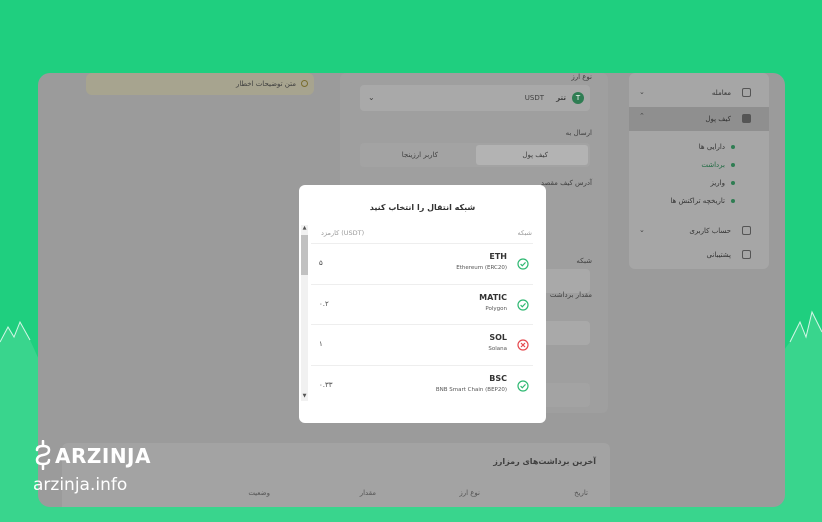 This screenshot has height=522, width=822. Describe the element at coordinates (523, 345) in the screenshot. I see `x-circle-icon` at that location.